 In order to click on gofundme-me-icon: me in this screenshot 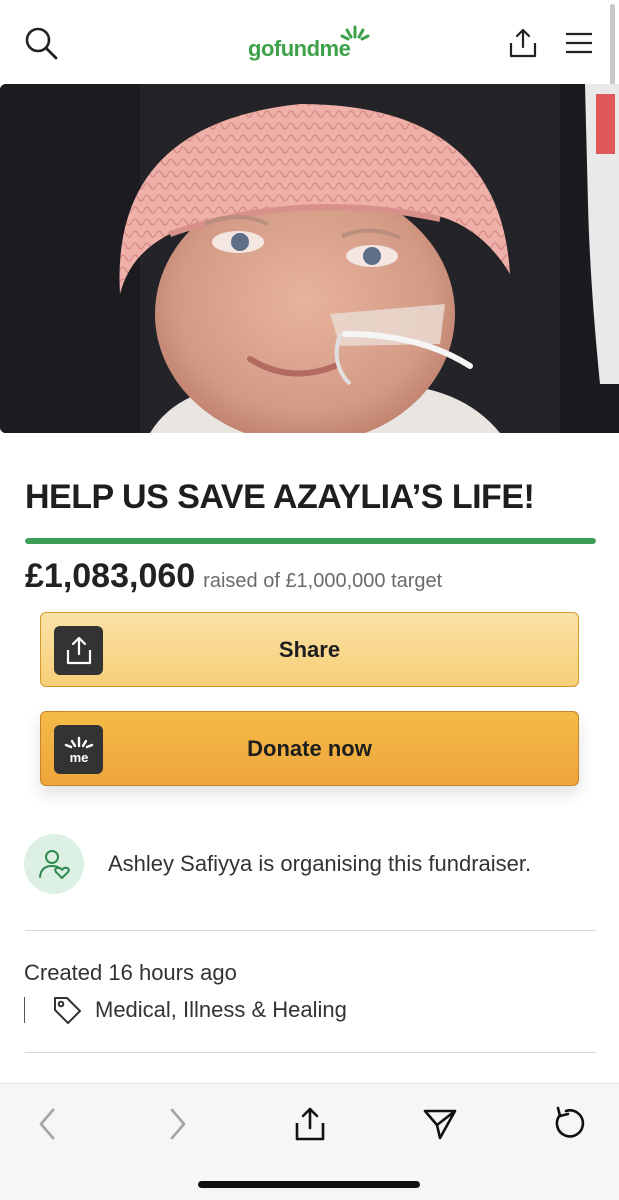, I will do `click(78, 749)`.